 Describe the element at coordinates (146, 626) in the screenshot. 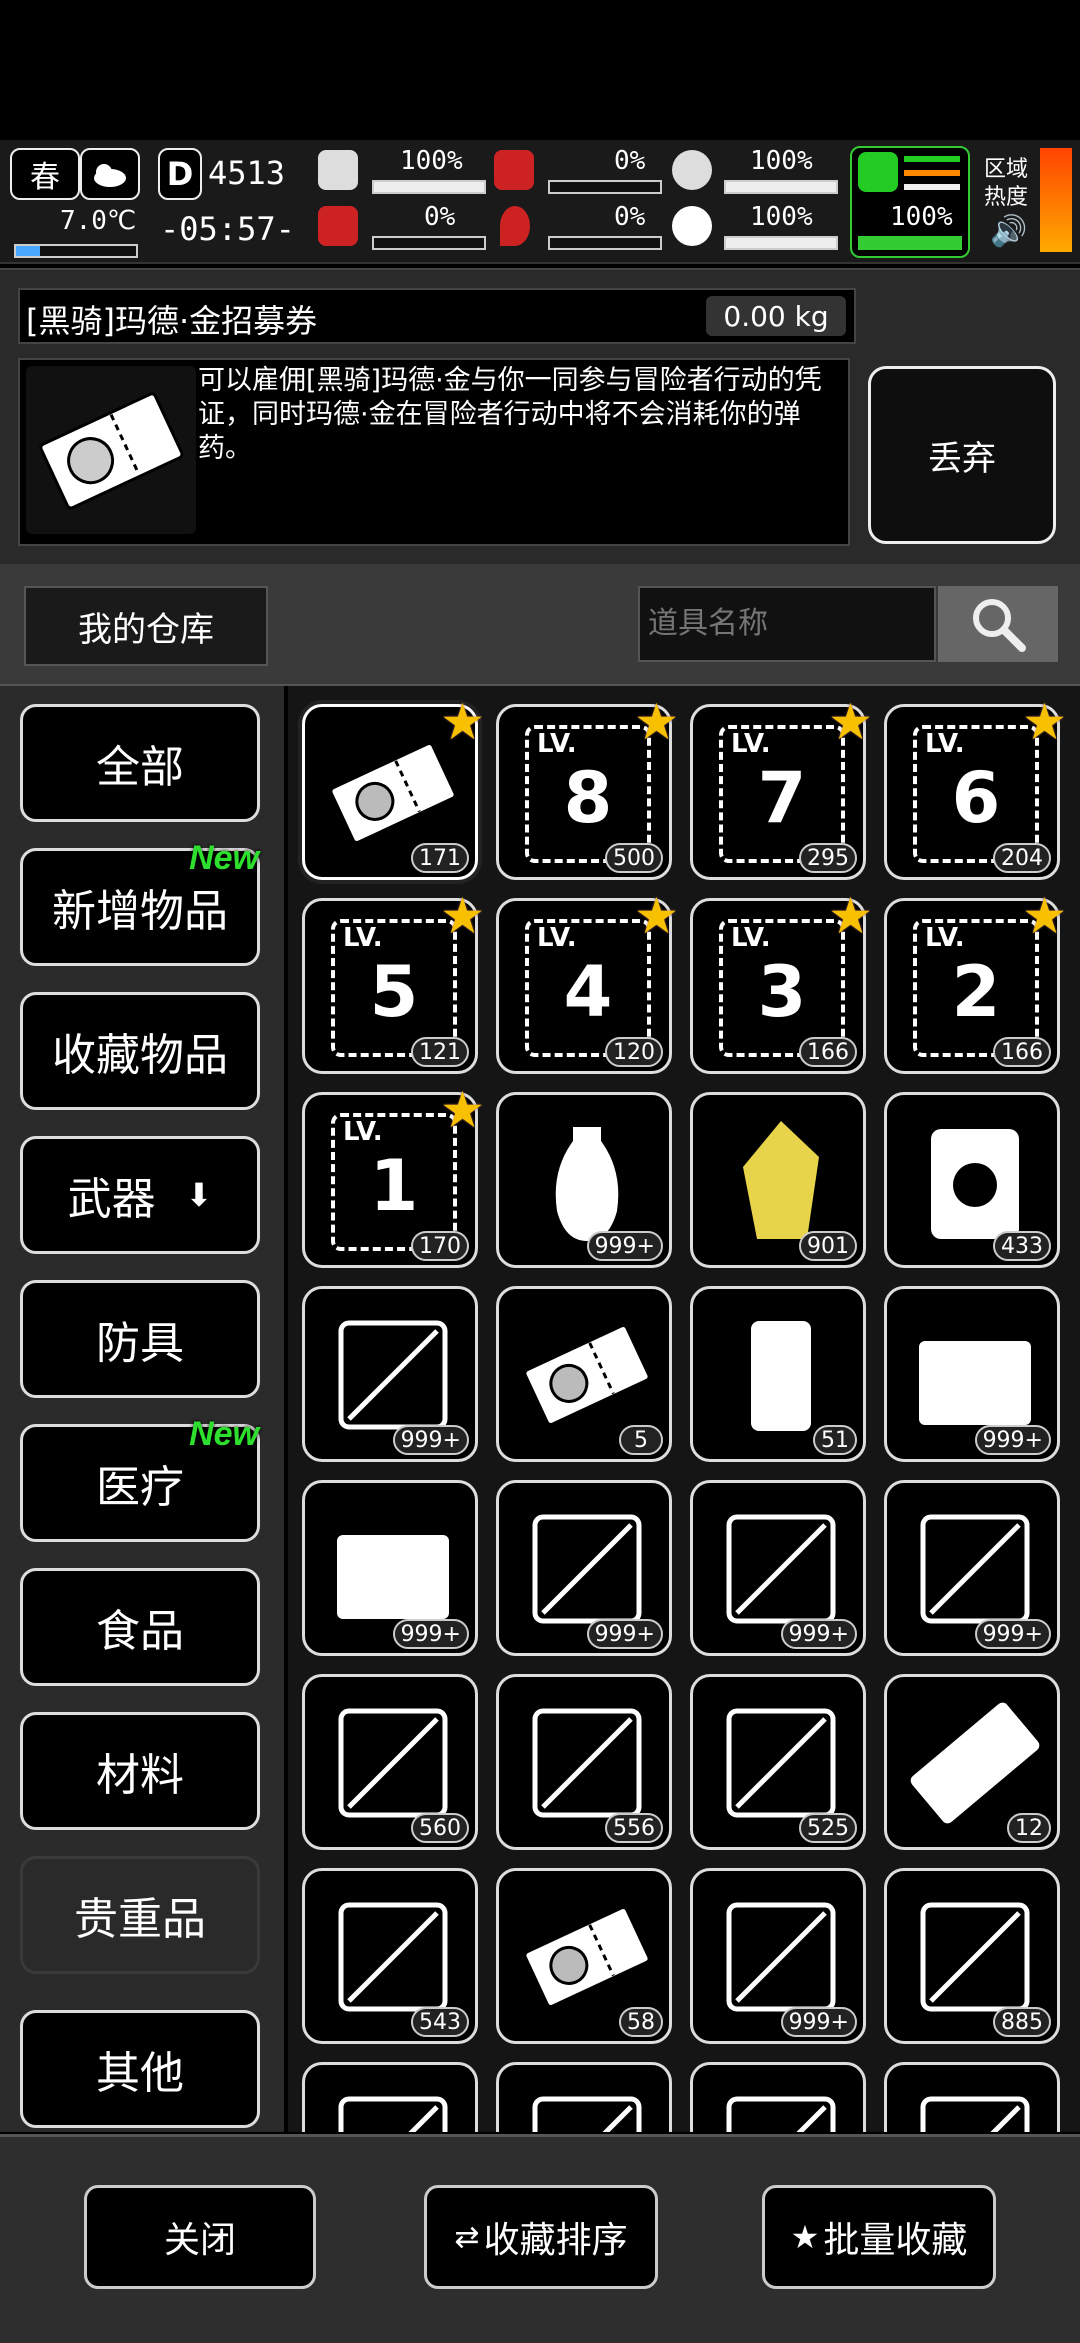

I see `warehouse-tab: 我的仓库` at that location.